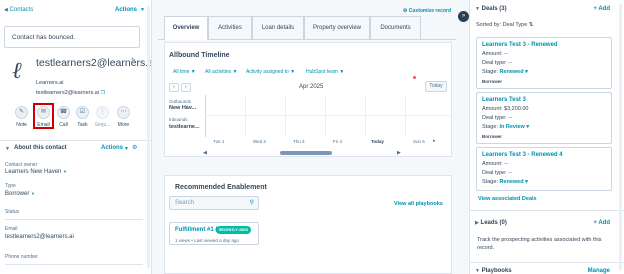  I want to click on collapse-sidebar-button: », so click(463, 16).